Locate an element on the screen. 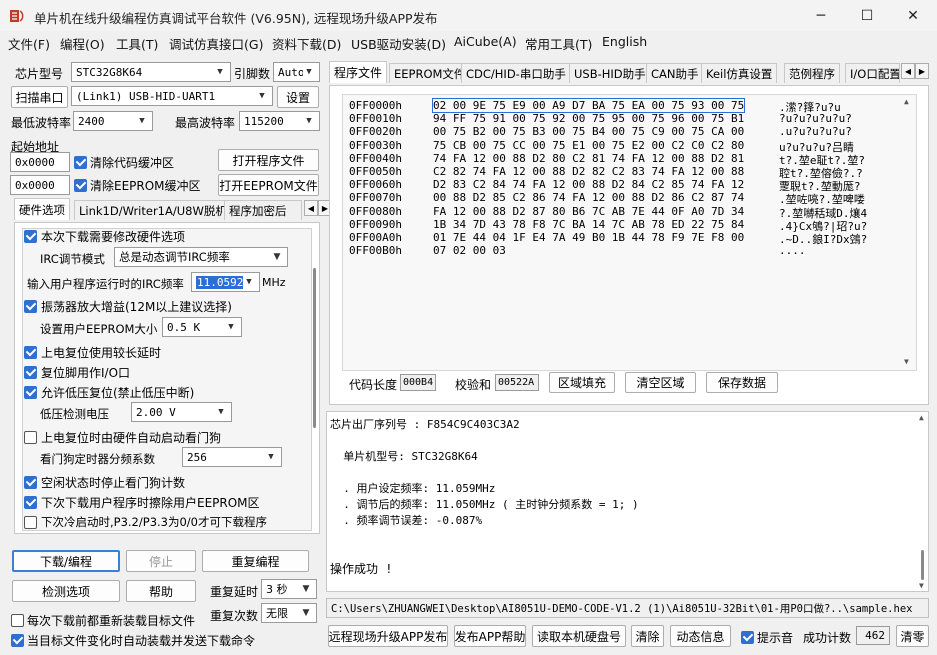 The width and height of the screenshot is (937, 655). hex-scrollbar: ▲ ▼ is located at coordinates (909, 232).